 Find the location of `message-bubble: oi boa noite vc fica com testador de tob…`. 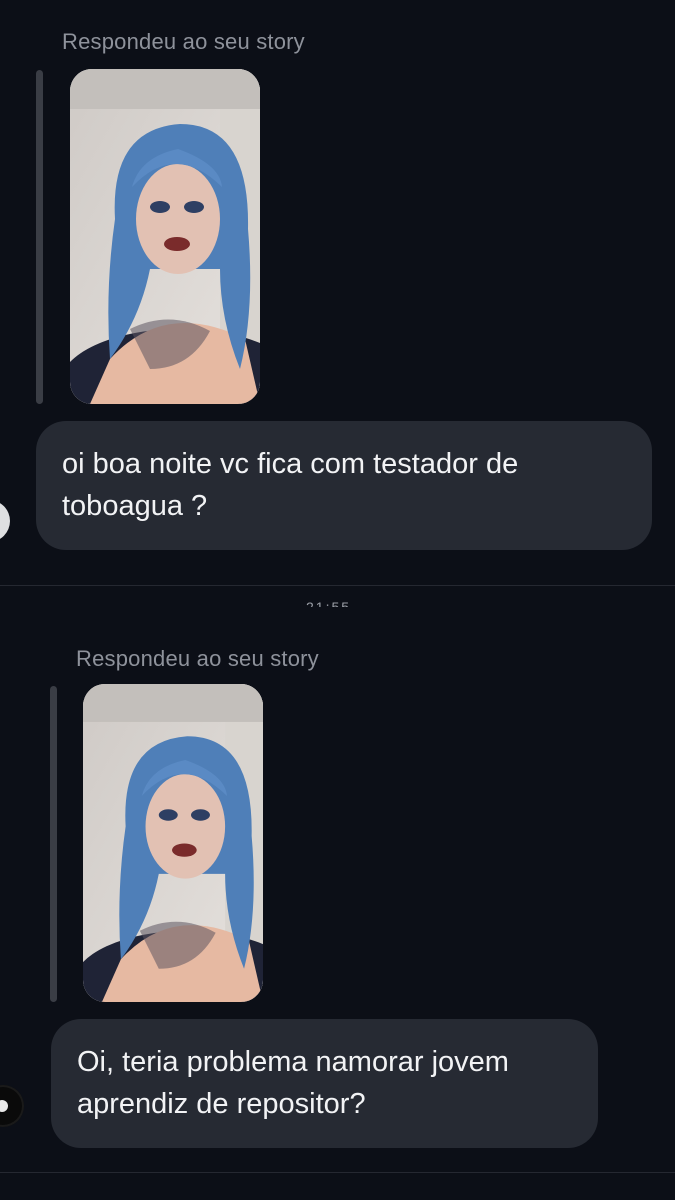

message-bubble: oi boa noite vc fica com testador de tob… is located at coordinates (344, 485).